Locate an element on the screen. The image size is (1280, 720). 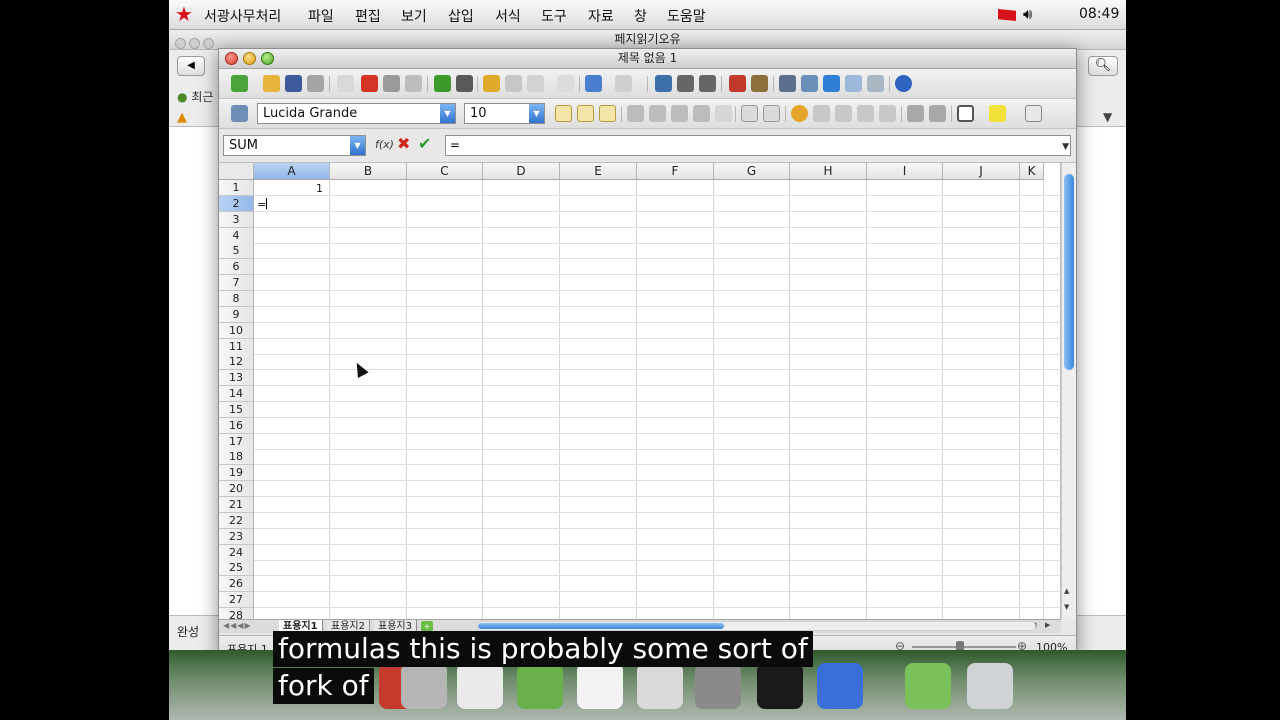
clock: 08:49 is located at coordinates (1099, 14).